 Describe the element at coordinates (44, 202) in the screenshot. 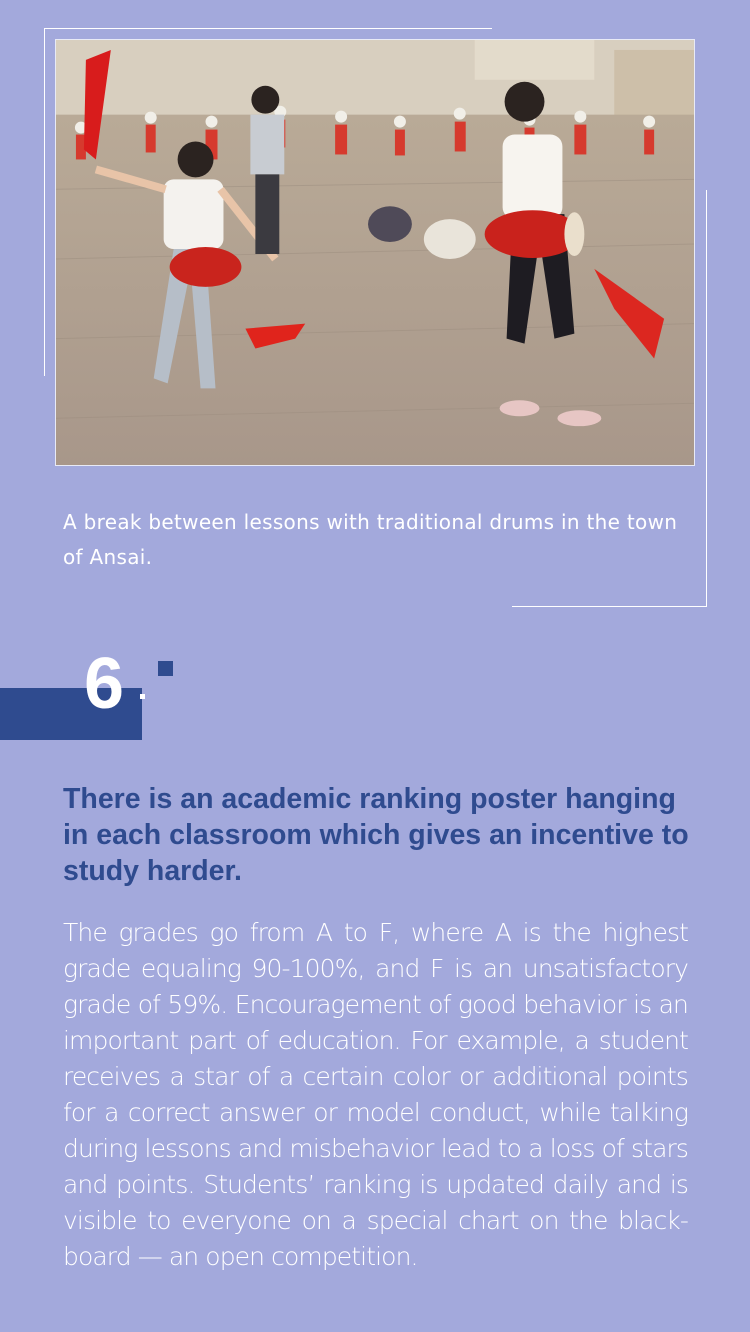

I see `frame-line-left` at that location.